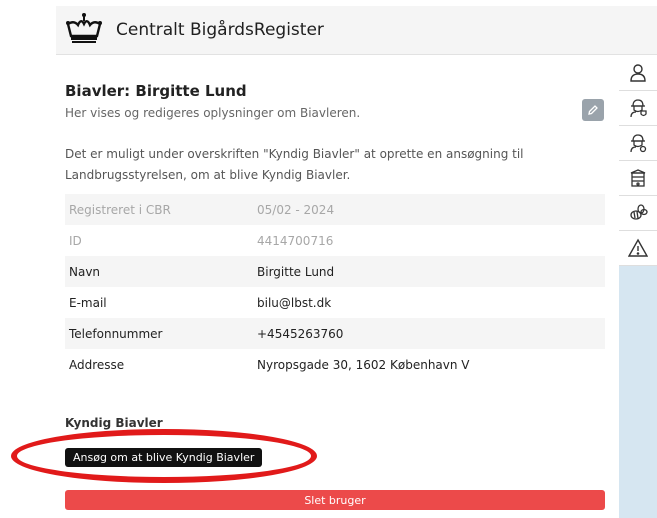 Image resolution: width=657 pixels, height=518 pixels. What do you see at coordinates (431, 271) in the screenshot?
I see `detail-value: Birgitte Lund` at bounding box center [431, 271].